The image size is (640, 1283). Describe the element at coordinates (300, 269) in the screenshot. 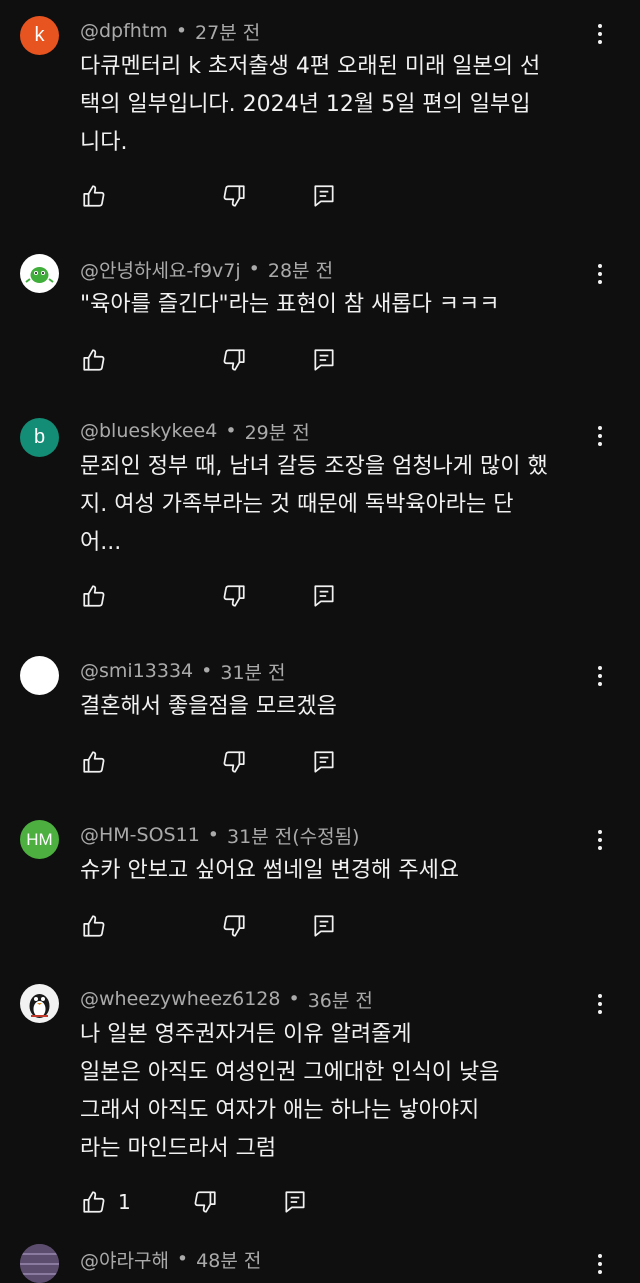

I see `timestamp: 28분 전` at that location.